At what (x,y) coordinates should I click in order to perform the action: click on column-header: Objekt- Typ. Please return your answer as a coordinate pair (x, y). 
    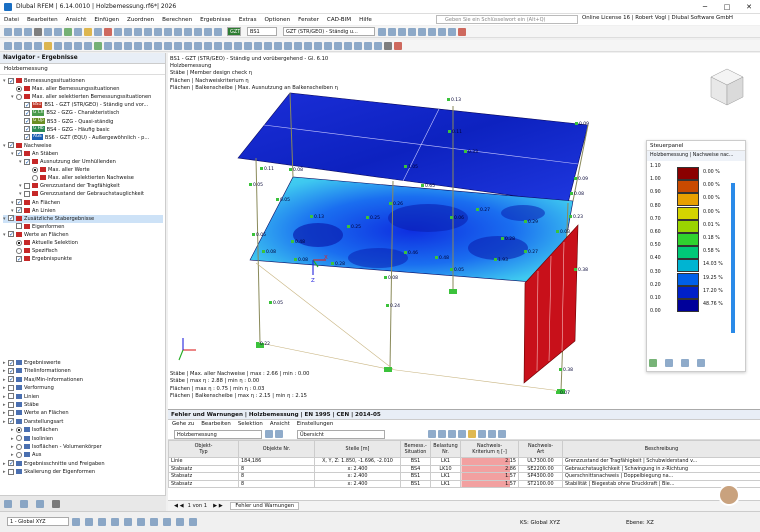
    Looking at the image, I should click on (203, 449).